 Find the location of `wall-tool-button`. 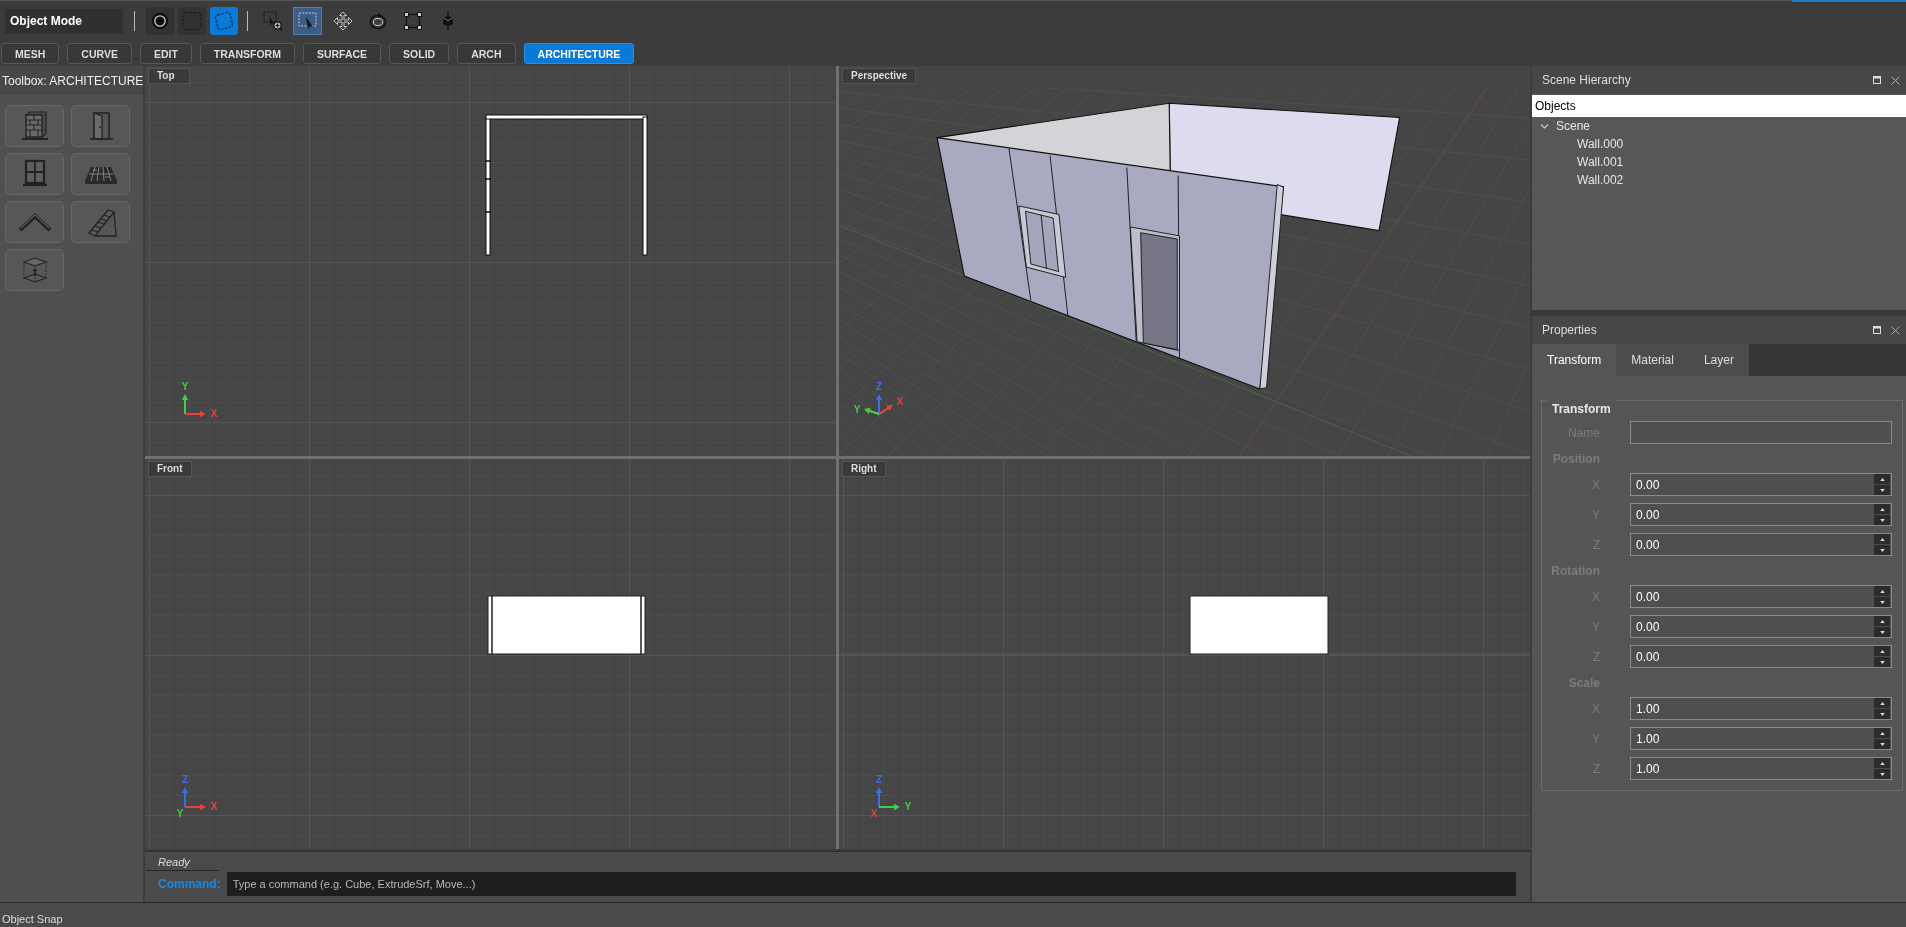

wall-tool-button is located at coordinates (34, 126).